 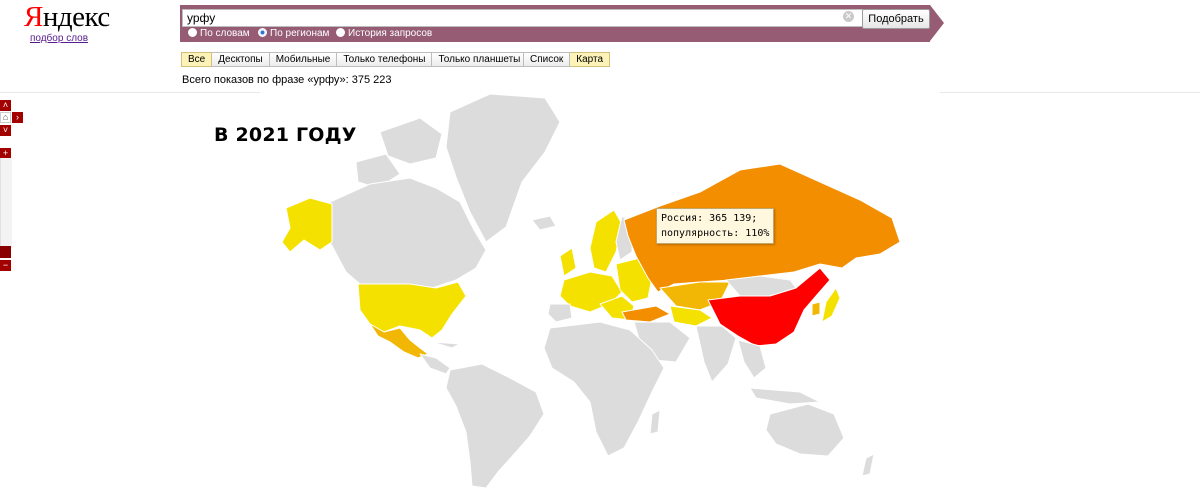 What do you see at coordinates (495, 426) in the screenshot?
I see `region-south-america` at bounding box center [495, 426].